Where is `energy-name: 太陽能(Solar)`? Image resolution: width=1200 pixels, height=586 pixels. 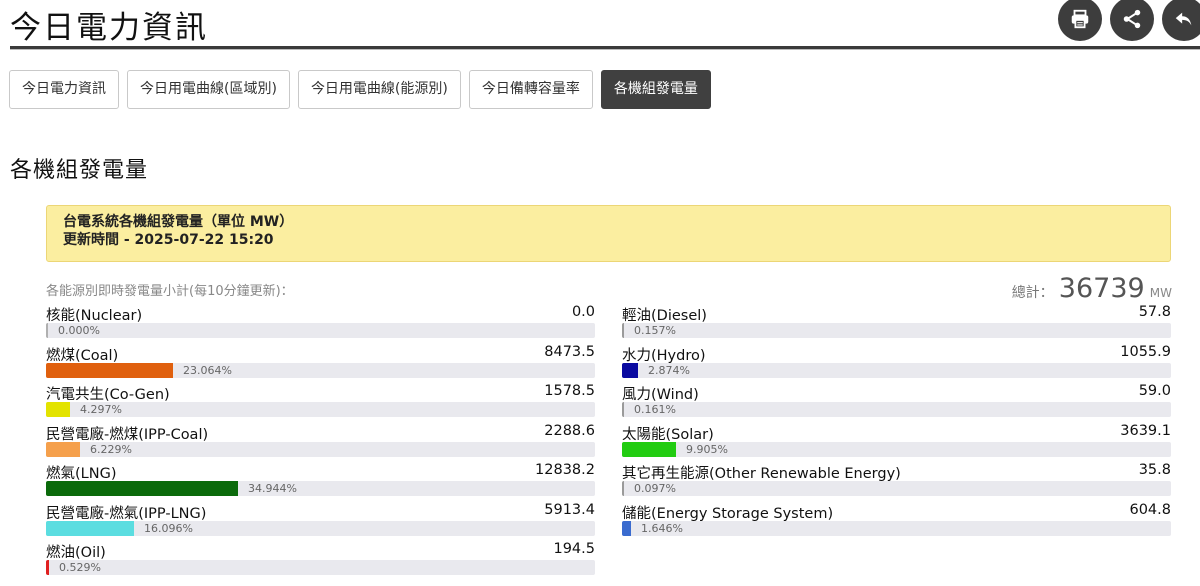 energy-name: 太陽能(Solar) is located at coordinates (668, 434).